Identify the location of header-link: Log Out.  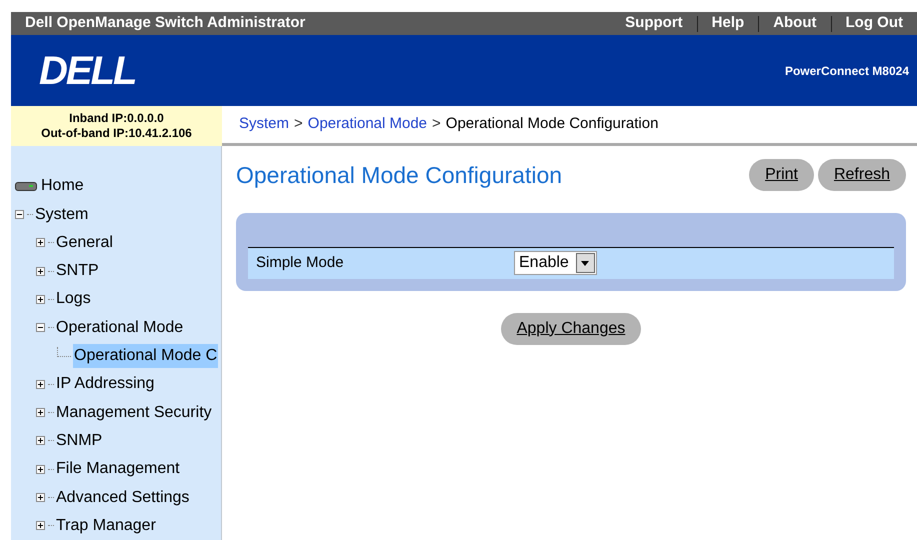
(874, 23).